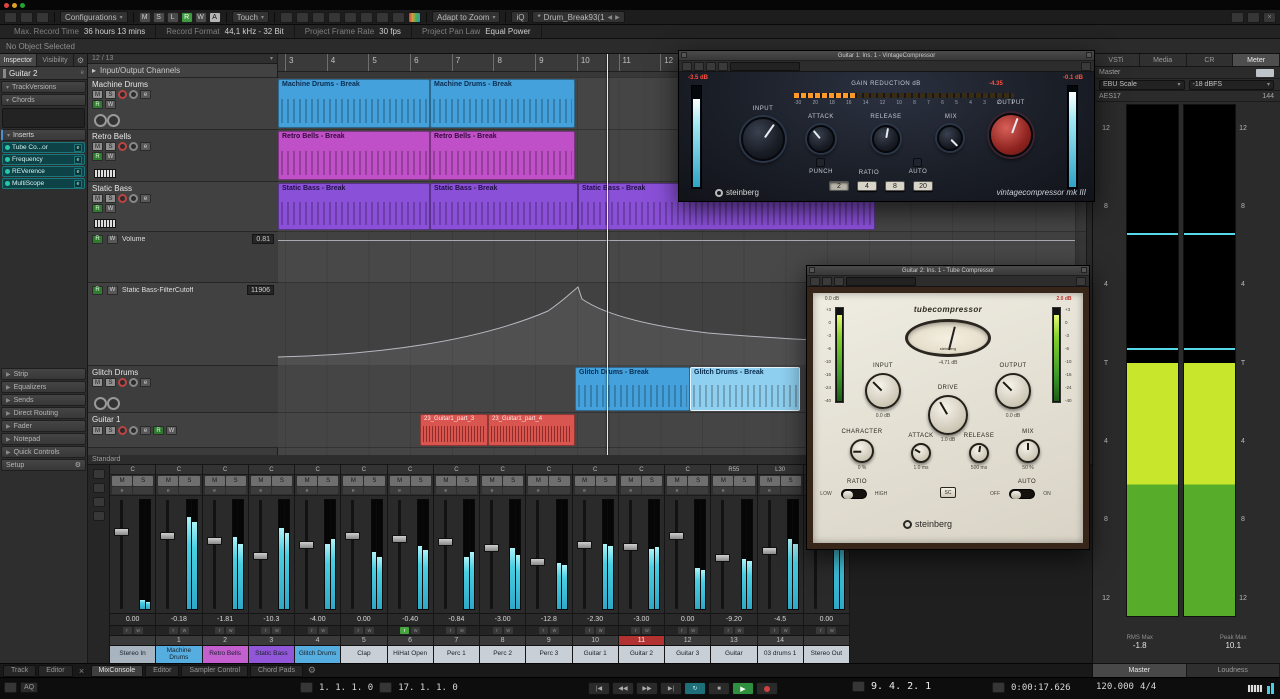 This screenshot has width=1280, height=699. Describe the element at coordinates (399, 538) in the screenshot. I see `fader-handle` at that location.